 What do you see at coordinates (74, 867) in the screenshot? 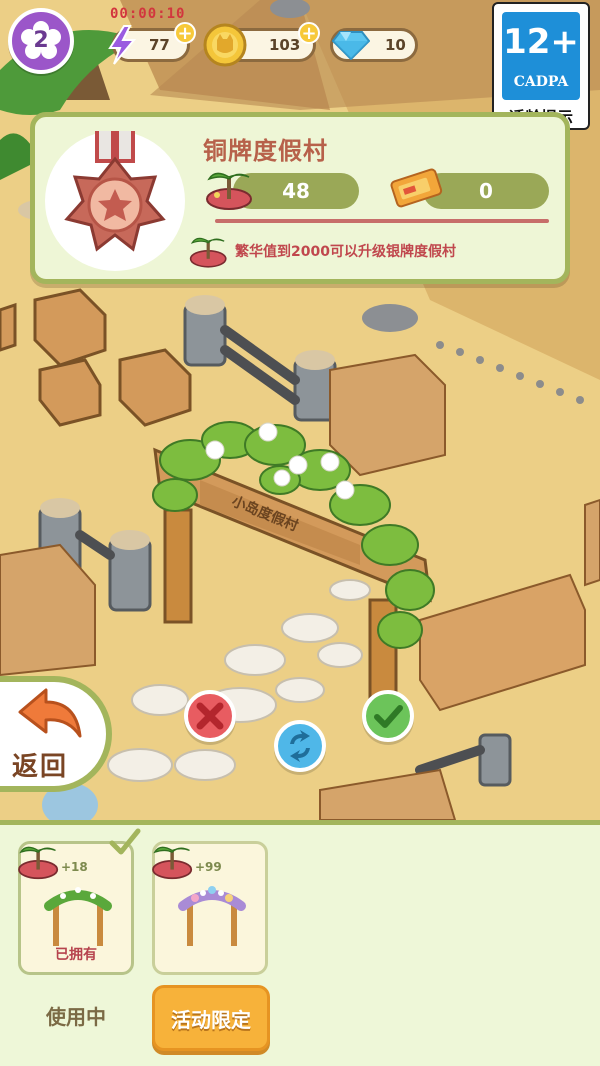
I see `card-badge-value: +18` at bounding box center [74, 867].